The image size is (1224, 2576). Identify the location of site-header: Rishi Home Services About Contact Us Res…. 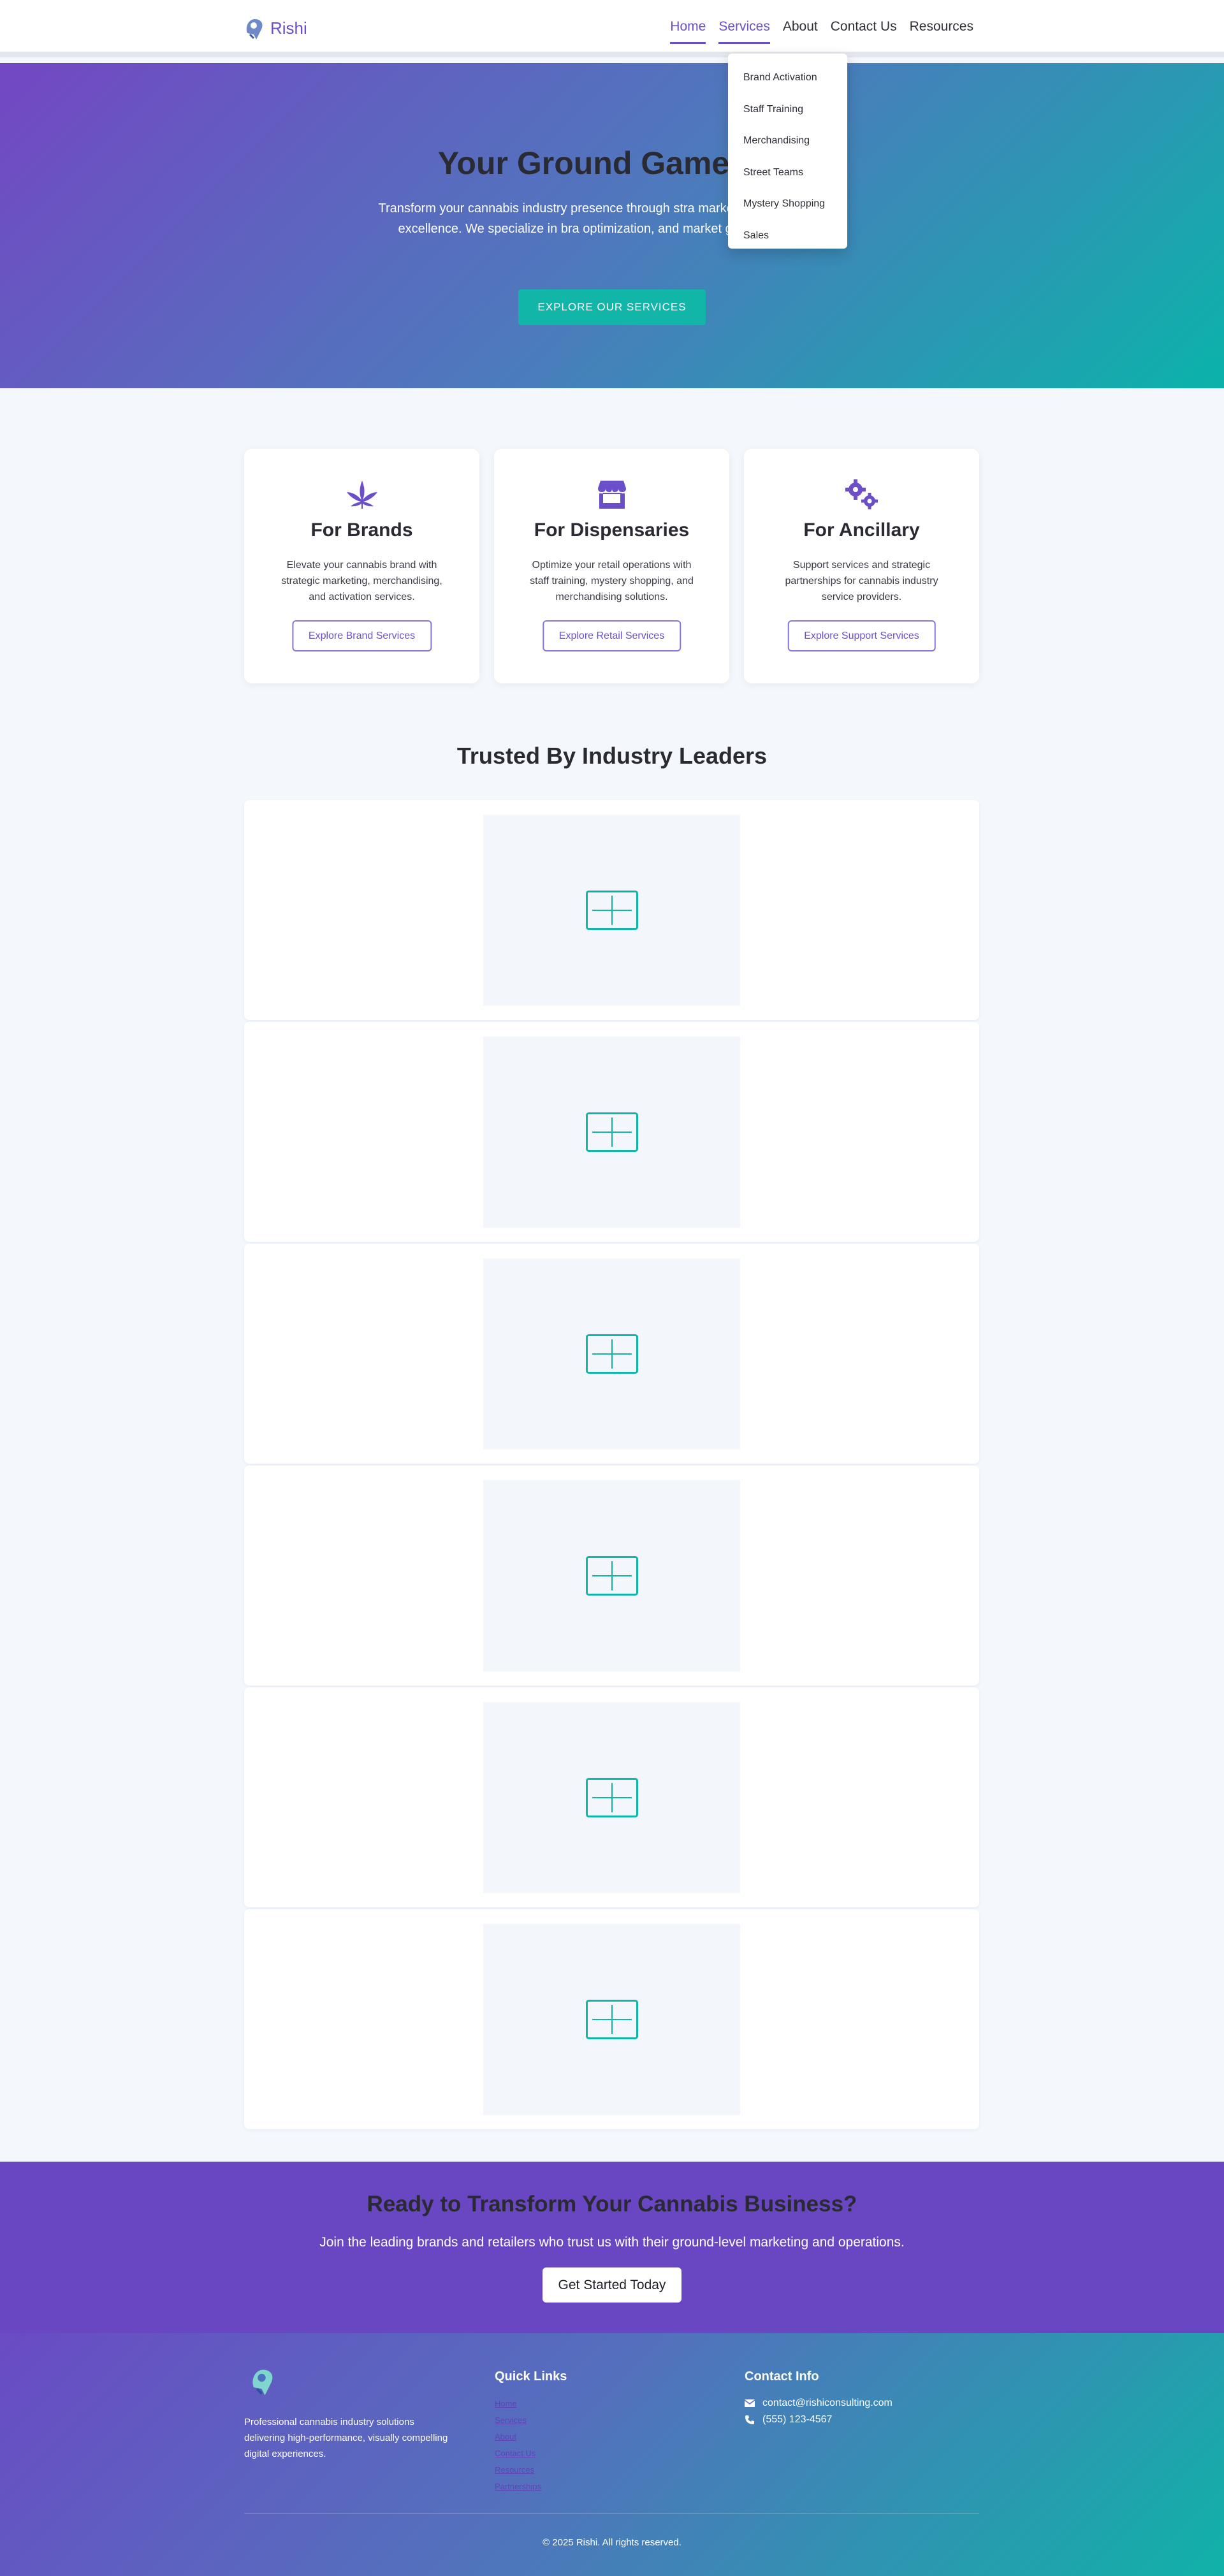
(612, 28).